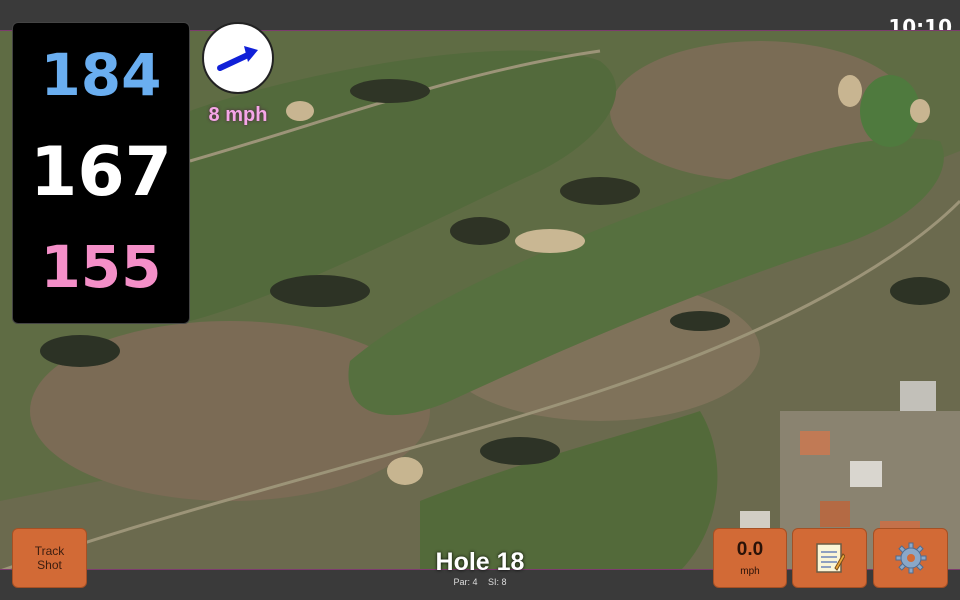 The width and height of the screenshot is (960, 600). I want to click on distance-front: 155, so click(101, 267).